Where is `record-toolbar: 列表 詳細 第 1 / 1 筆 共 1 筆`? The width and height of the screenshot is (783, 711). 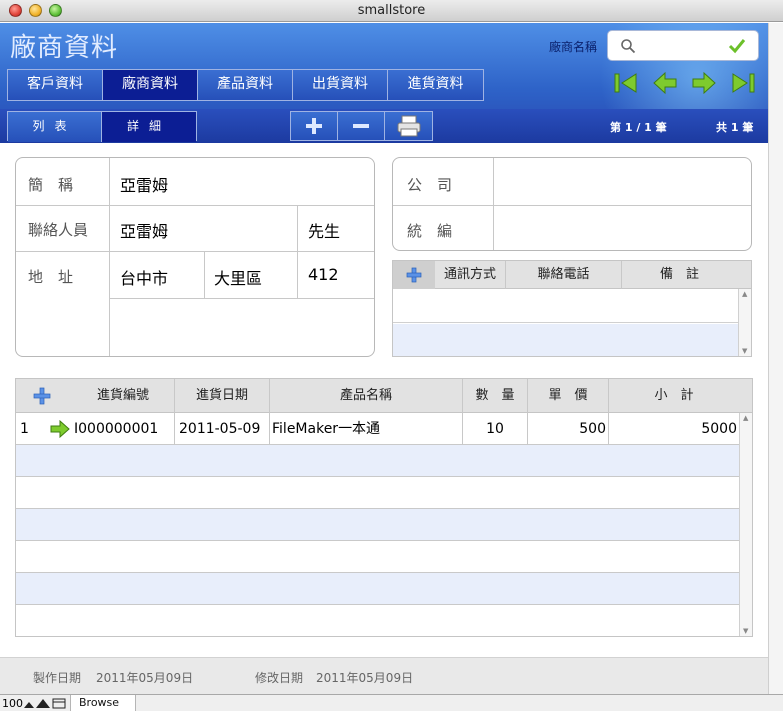
record-toolbar: 列表 詳細 第 1 / 1 筆 共 1 筆 is located at coordinates (384, 126).